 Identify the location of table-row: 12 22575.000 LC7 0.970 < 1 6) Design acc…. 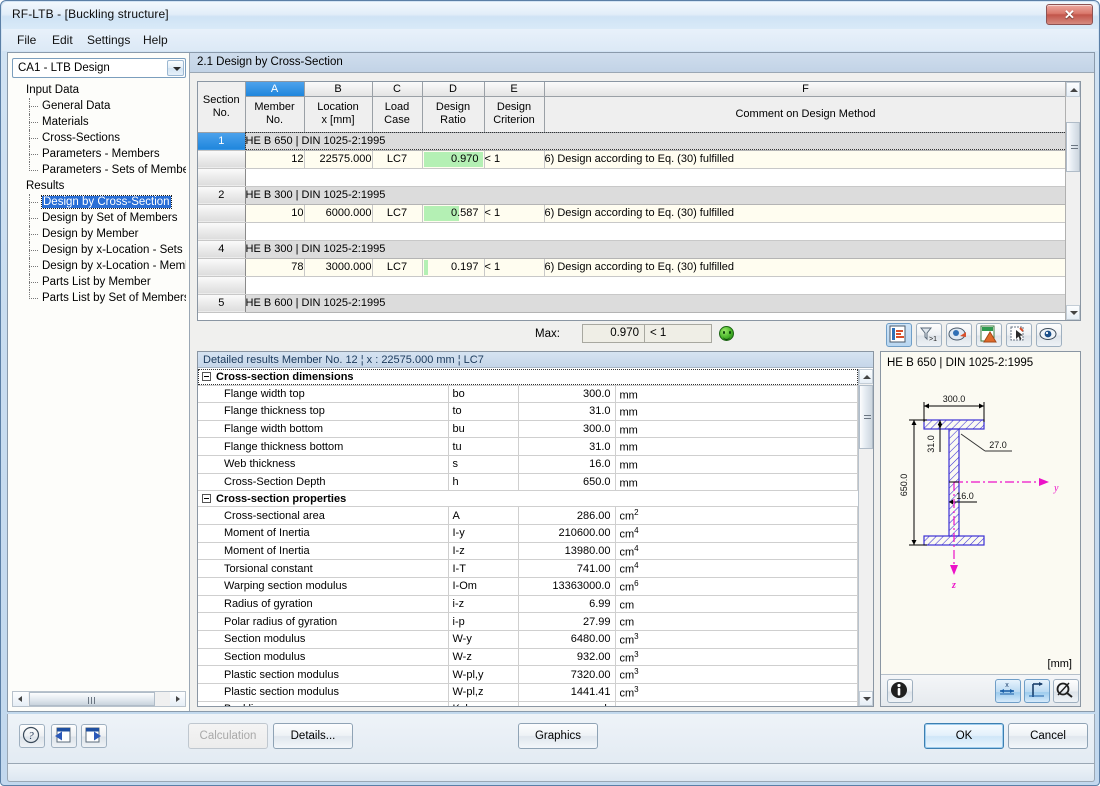
(633, 159).